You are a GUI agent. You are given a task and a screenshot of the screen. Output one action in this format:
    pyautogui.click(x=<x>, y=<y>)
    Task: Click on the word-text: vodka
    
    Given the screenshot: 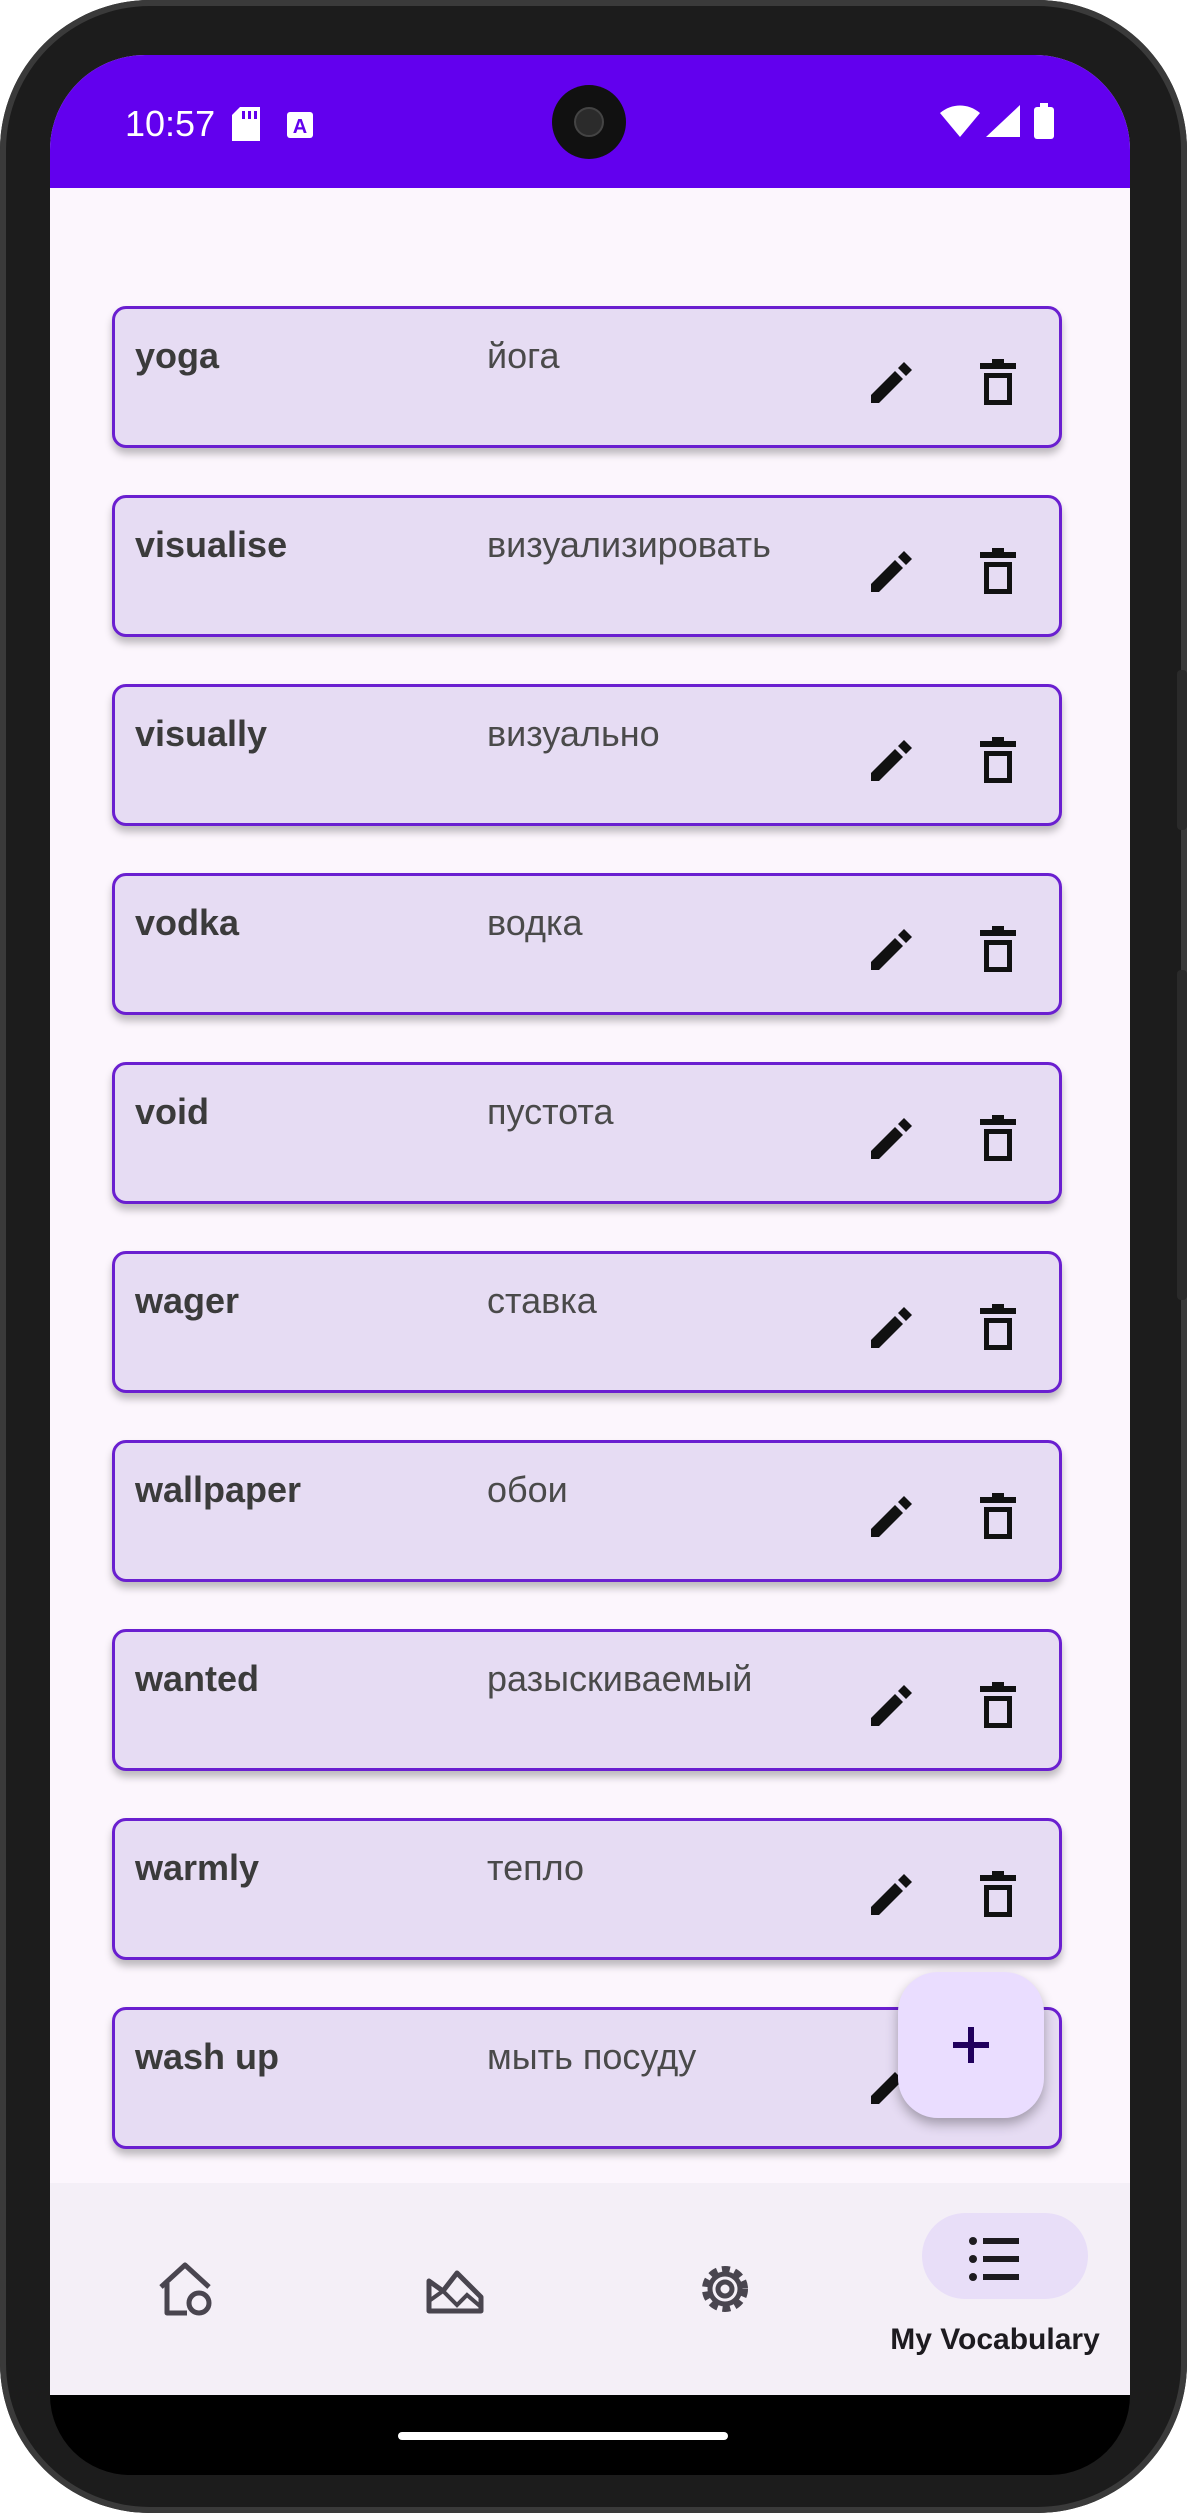 What is the action you would take?
    pyautogui.click(x=187, y=922)
    